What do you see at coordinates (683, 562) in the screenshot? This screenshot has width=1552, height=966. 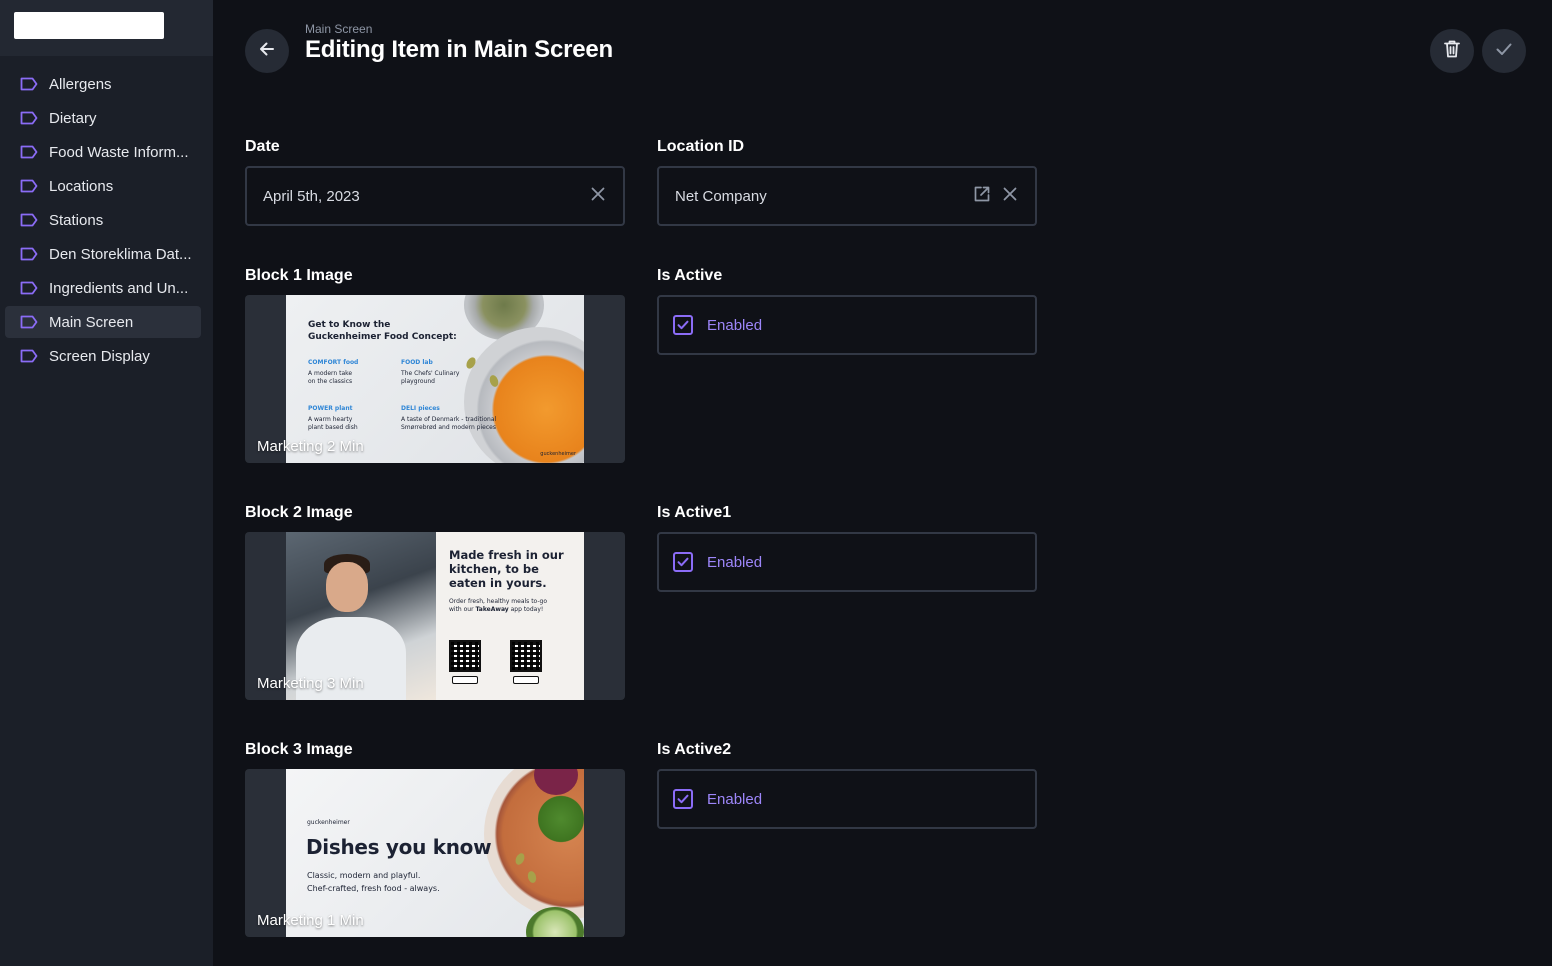 I see `is-active1-checkbox` at bounding box center [683, 562].